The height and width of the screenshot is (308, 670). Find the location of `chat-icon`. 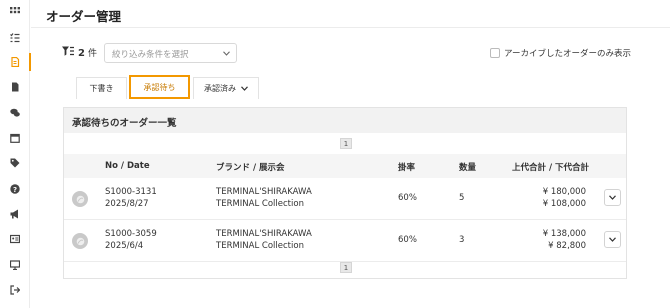

chat-icon is located at coordinates (15, 113).